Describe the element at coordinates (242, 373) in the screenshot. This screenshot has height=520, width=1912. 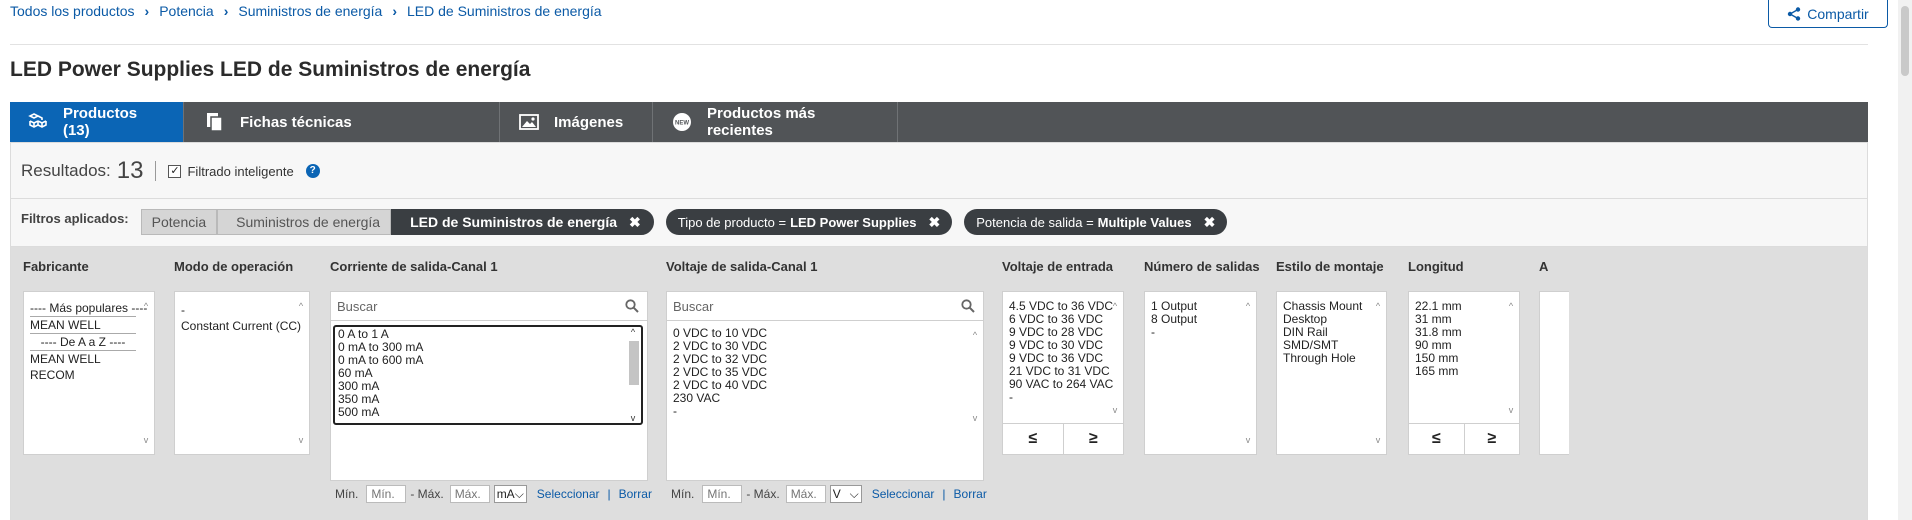
I see `filter-list-modo: - Constant Current (CC) ^ v` at that location.